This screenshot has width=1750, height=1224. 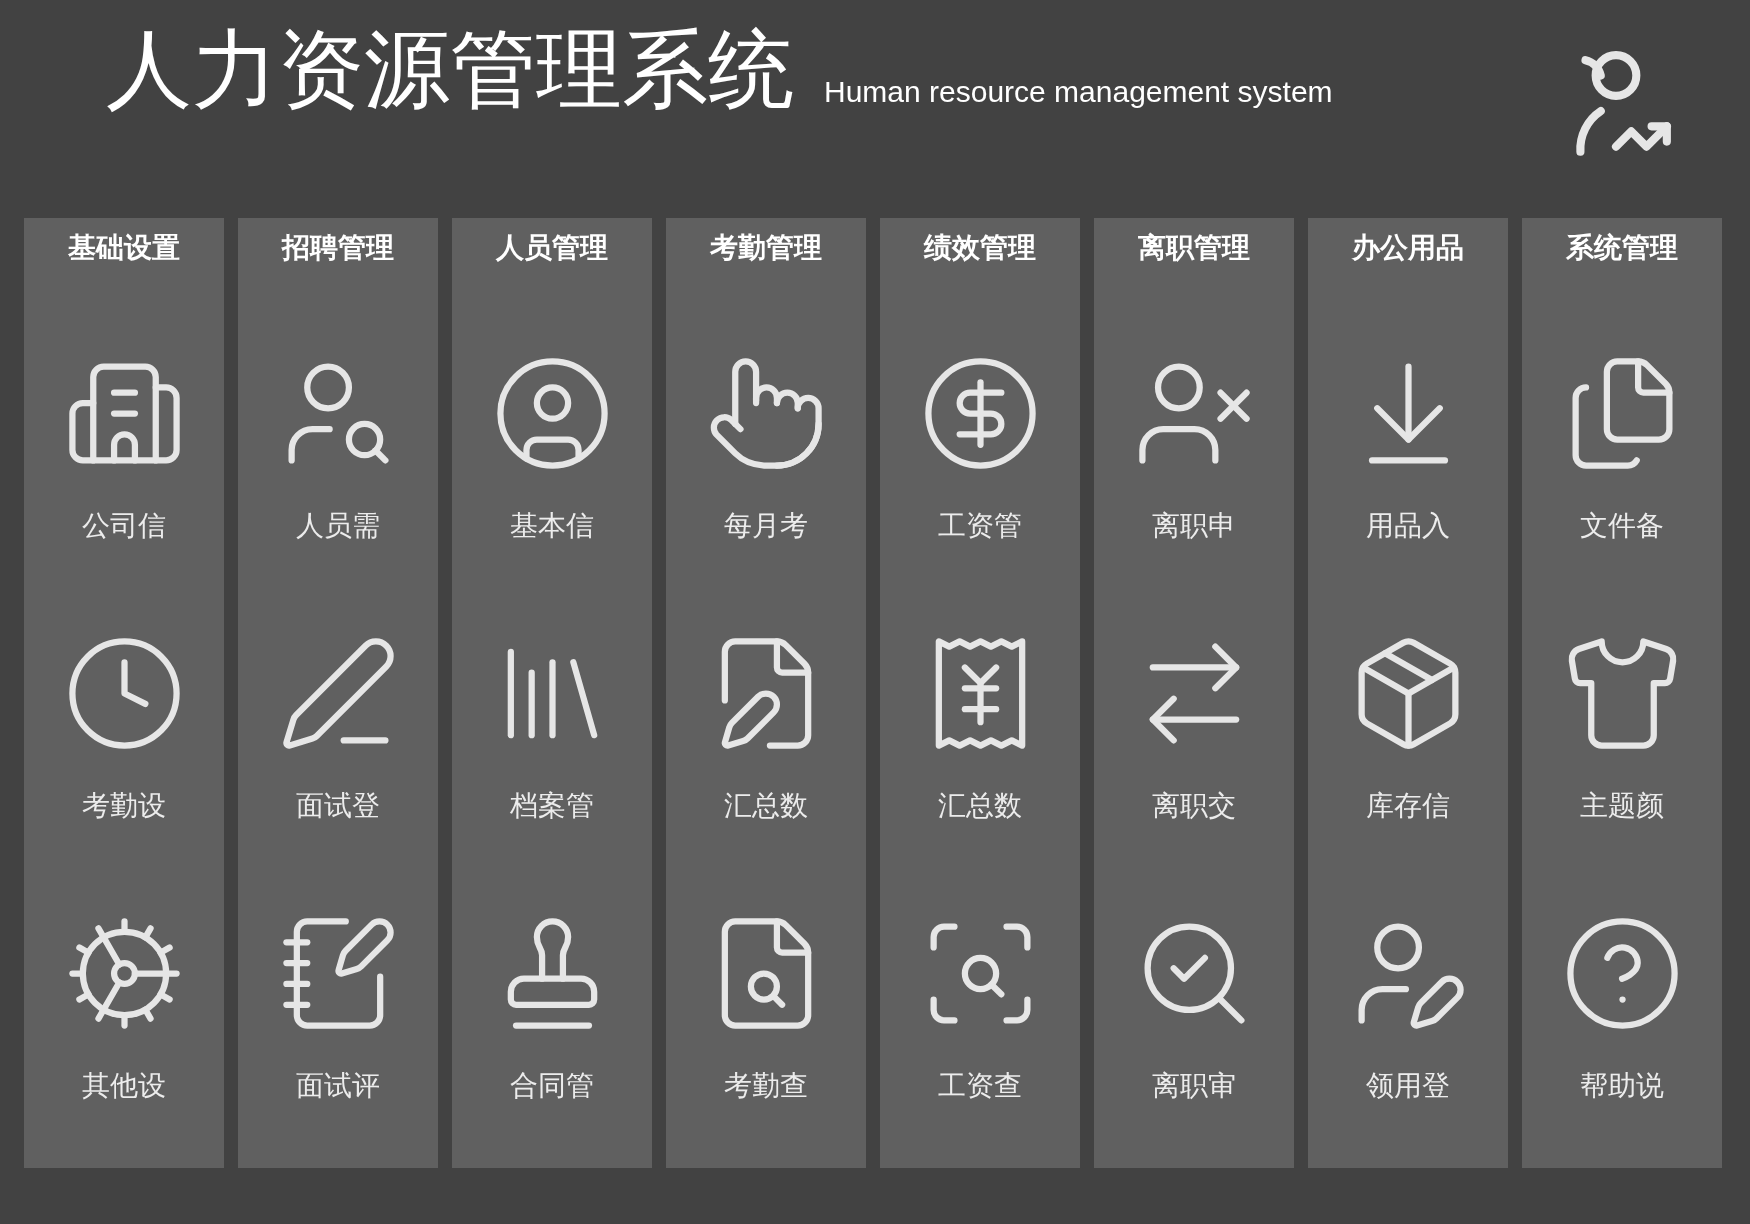 What do you see at coordinates (766, 248) in the screenshot?
I see `category-heading: 考勤管理` at bounding box center [766, 248].